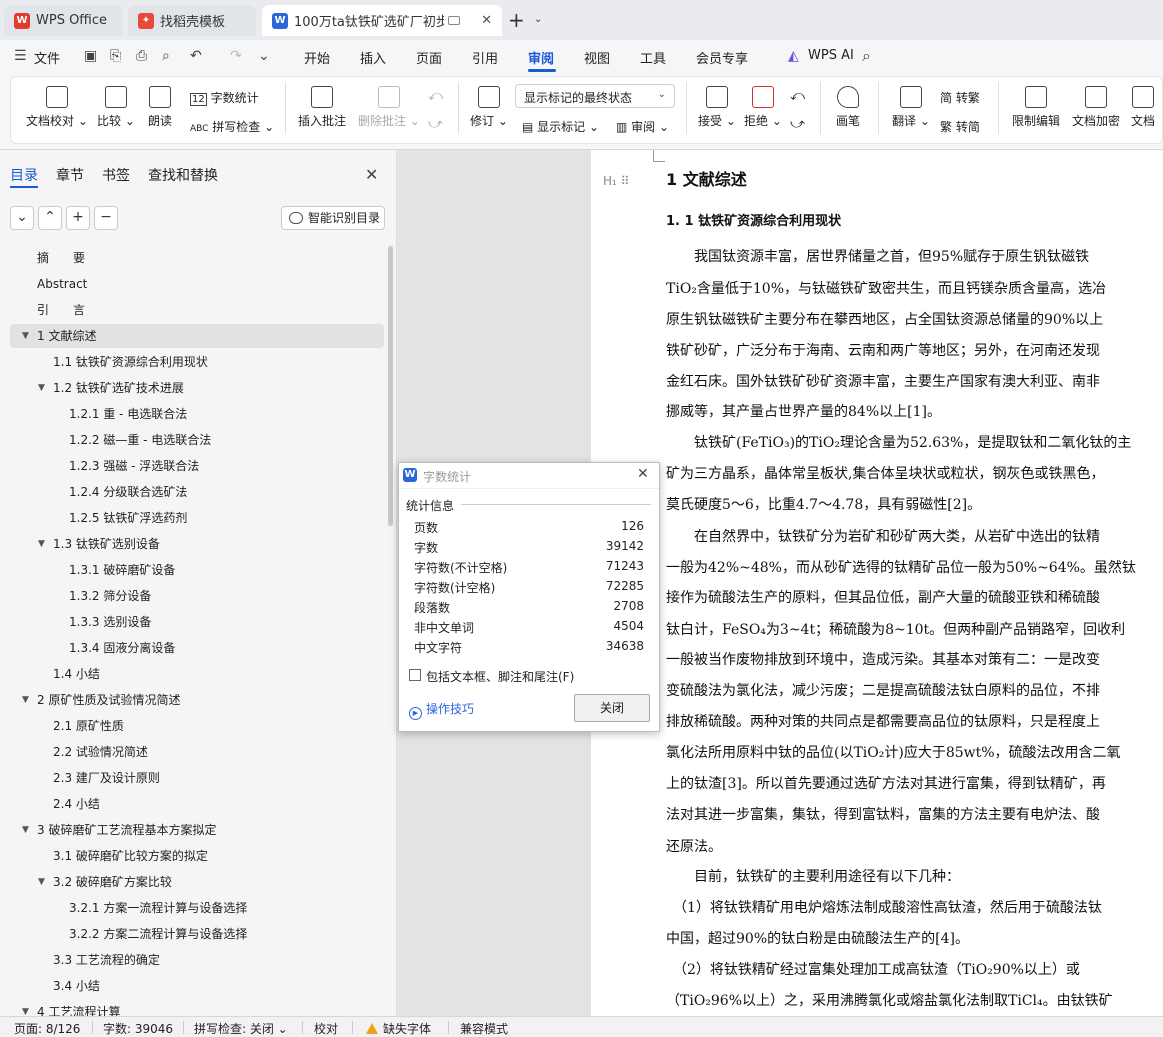 The width and height of the screenshot is (1163, 1037). Describe the element at coordinates (50, 218) in the screenshot. I see `expand-up-button: ⌃` at that location.